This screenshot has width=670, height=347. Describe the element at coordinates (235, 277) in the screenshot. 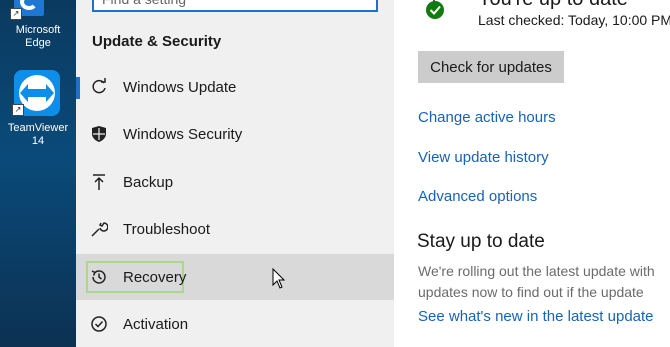

I see `sidebar-item-recovery: Recovery` at that location.